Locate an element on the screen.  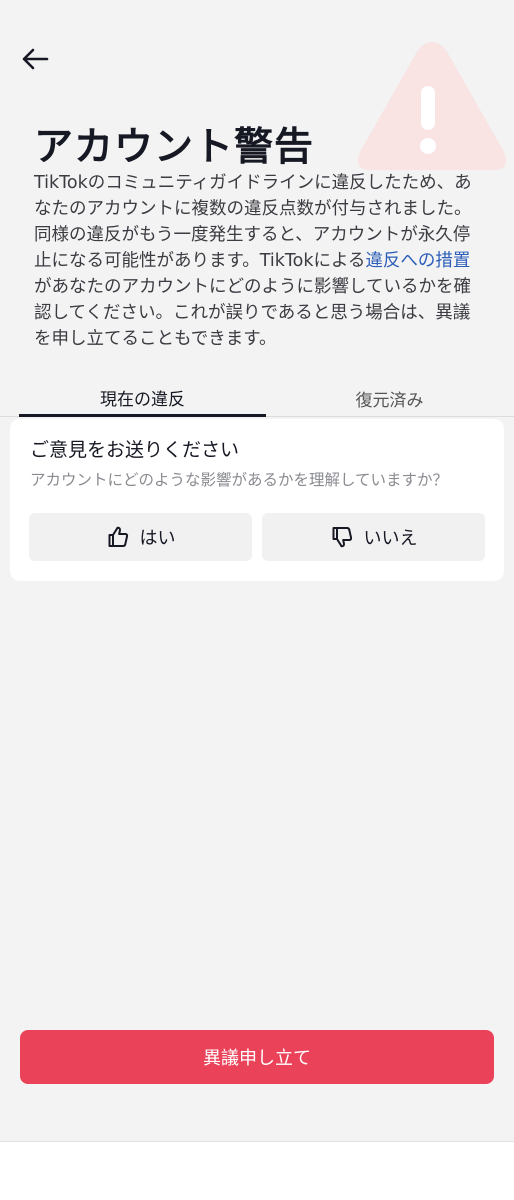
bottom-bar is located at coordinates (257, 1170).